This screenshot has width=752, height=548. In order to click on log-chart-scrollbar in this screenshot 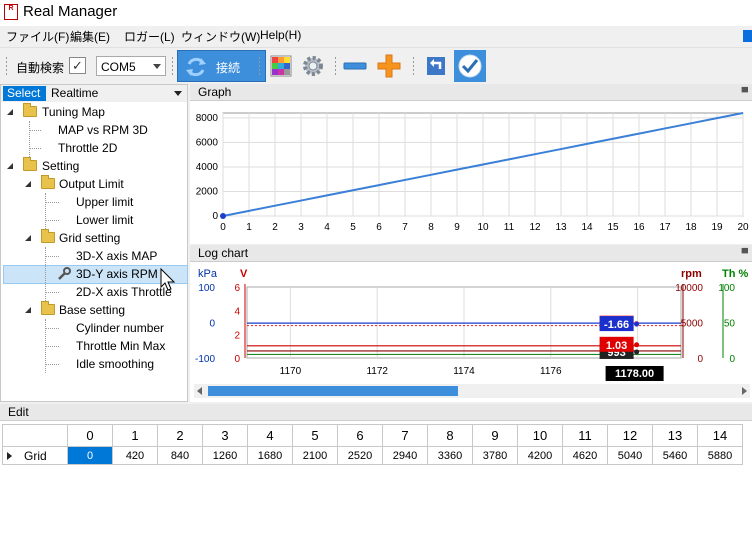, I will do `click(472, 391)`.